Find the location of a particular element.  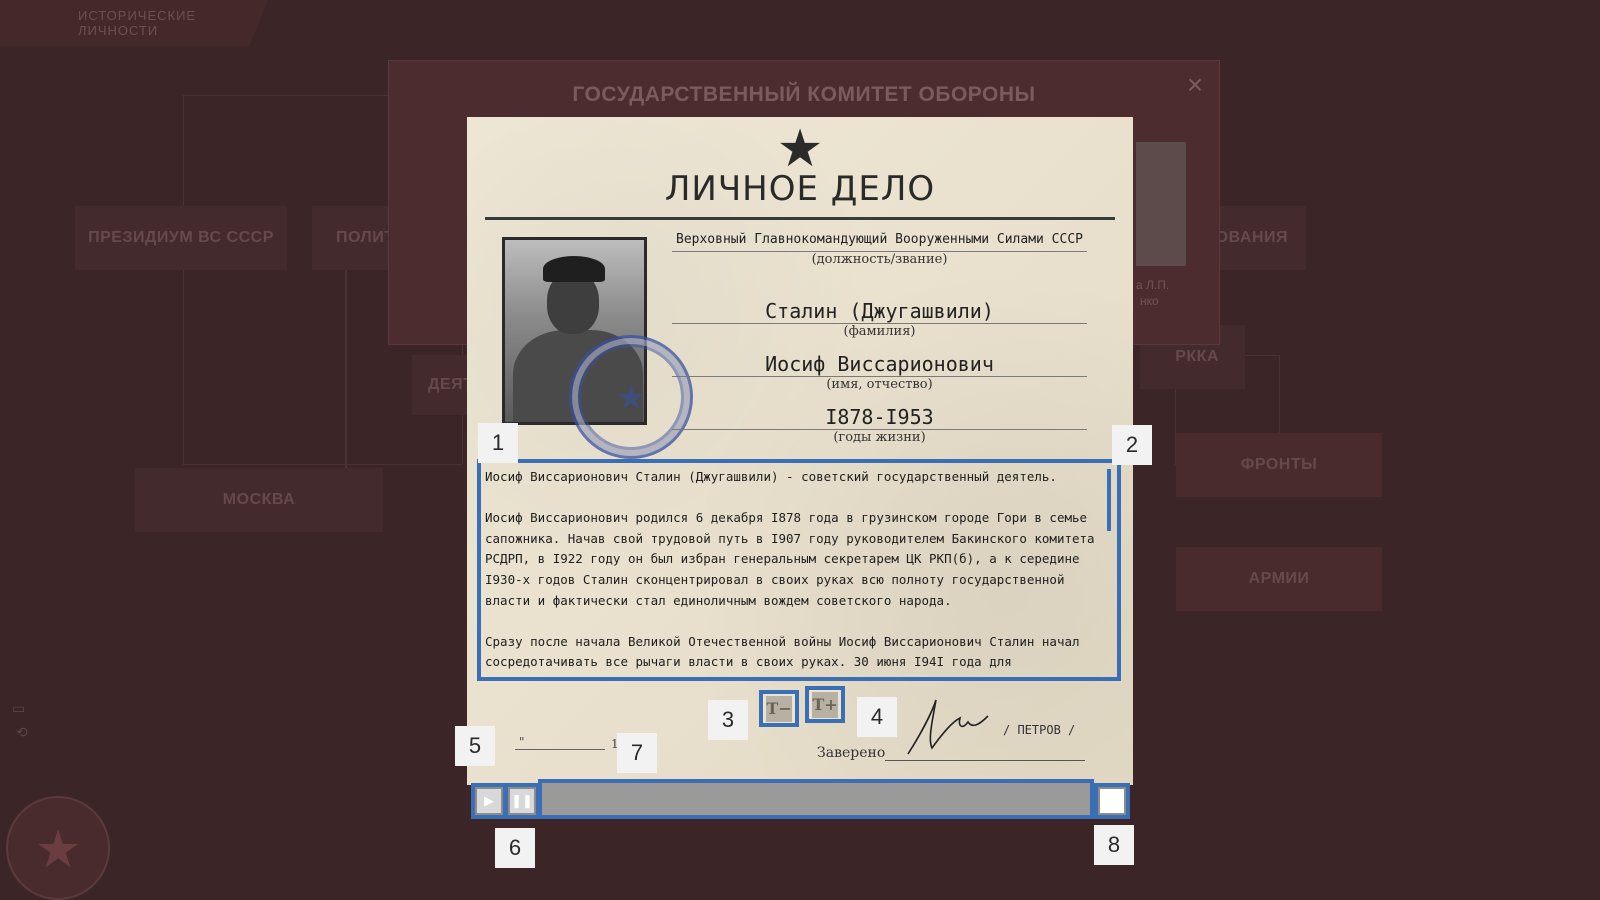

certified-label: Заверено is located at coordinates (851, 753).